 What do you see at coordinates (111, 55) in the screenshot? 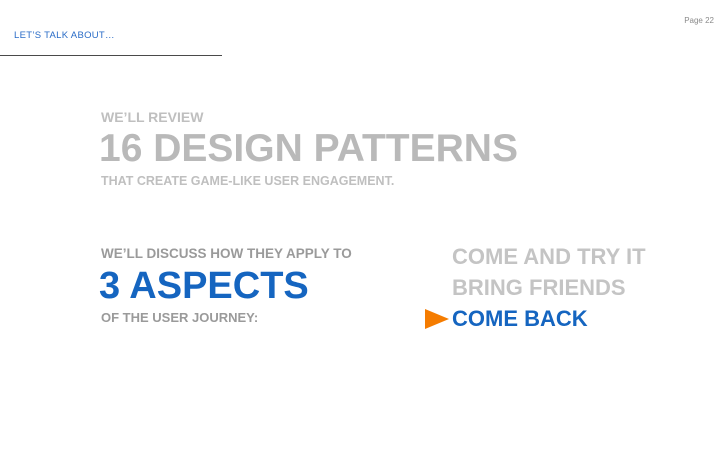
I see `section-divider` at bounding box center [111, 55].